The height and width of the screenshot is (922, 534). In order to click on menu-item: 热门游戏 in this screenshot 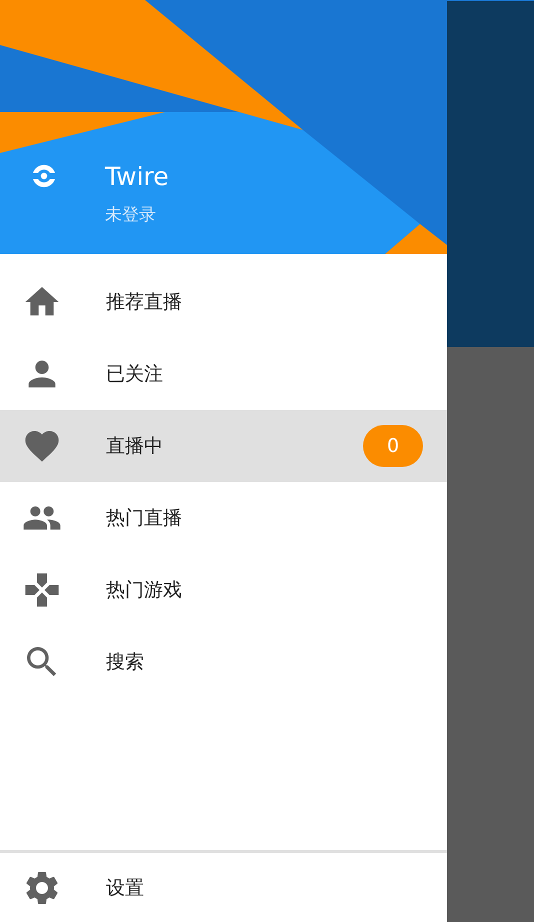, I will do `click(223, 590)`.